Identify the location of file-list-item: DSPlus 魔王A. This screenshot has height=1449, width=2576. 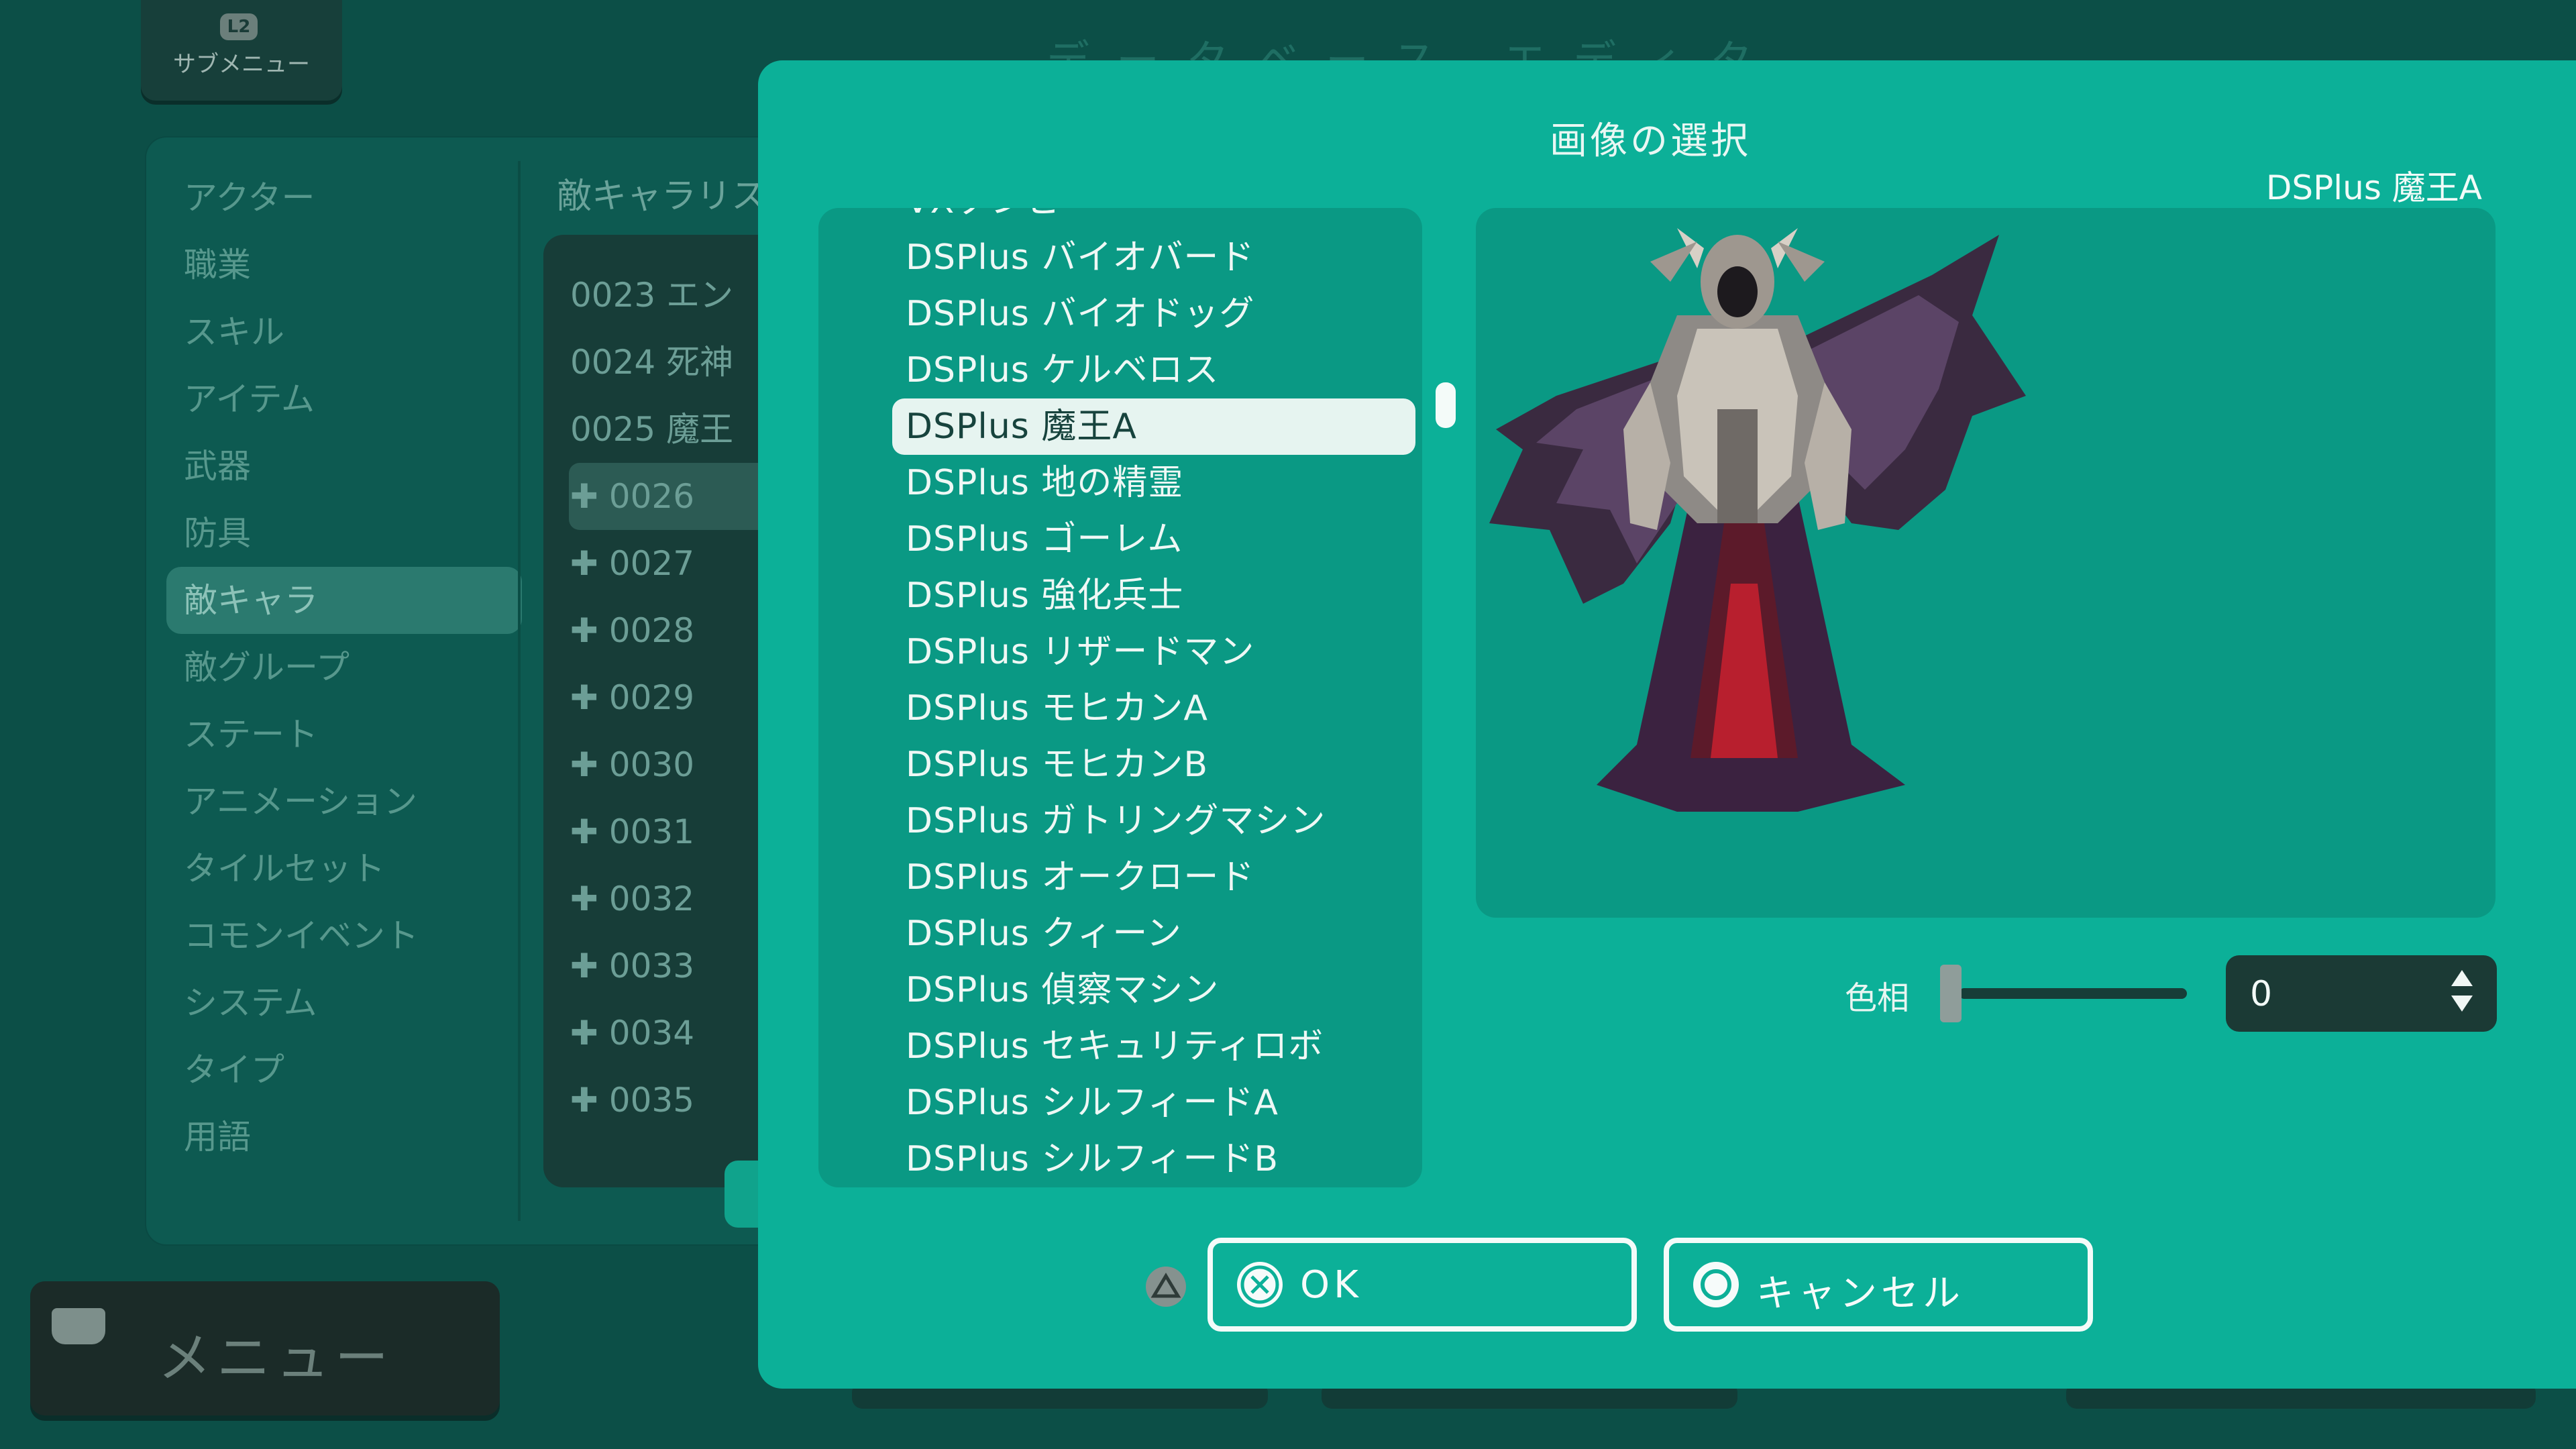
(1153, 426).